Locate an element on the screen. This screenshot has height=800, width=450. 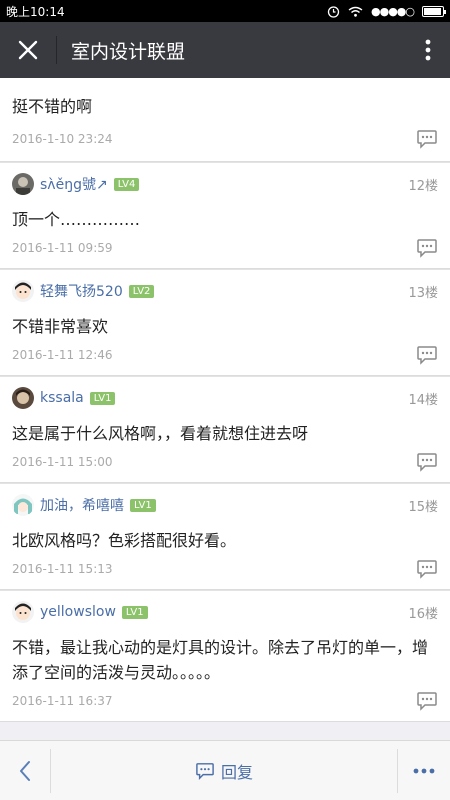
reply-icon is located at coordinates (205, 771).